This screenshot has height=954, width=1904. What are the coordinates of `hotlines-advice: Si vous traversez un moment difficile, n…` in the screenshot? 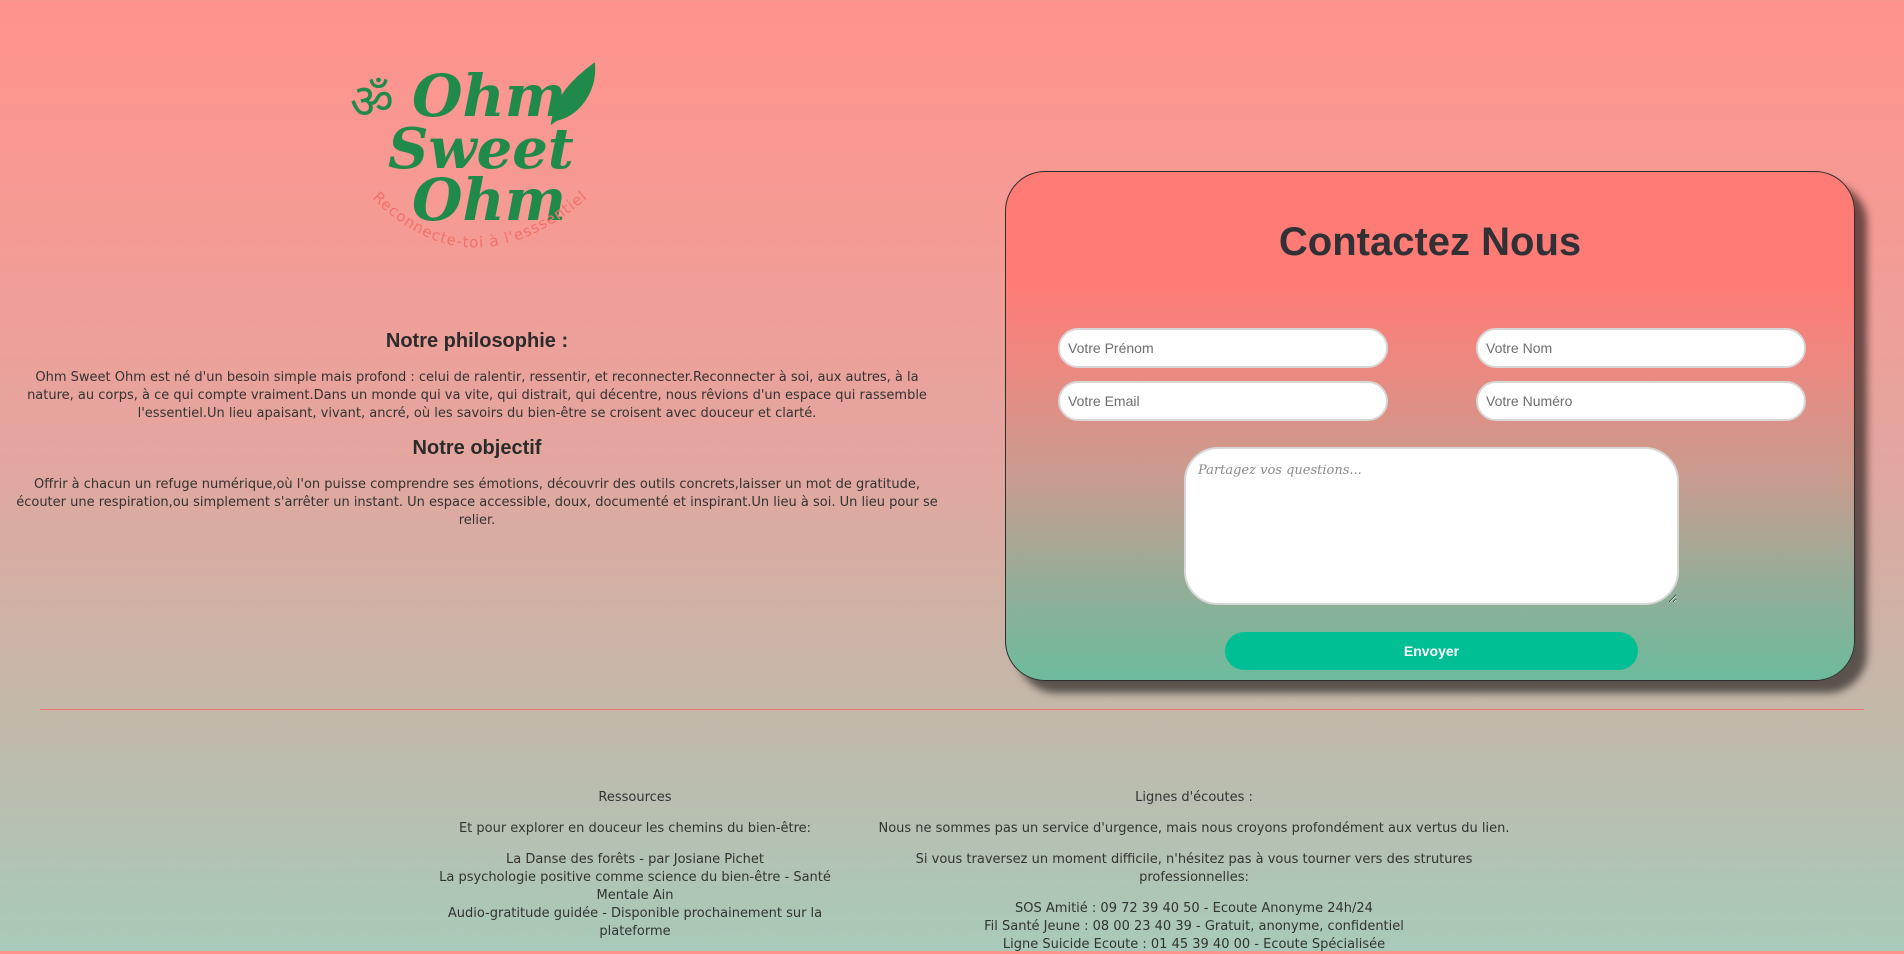 It's located at (1194, 868).